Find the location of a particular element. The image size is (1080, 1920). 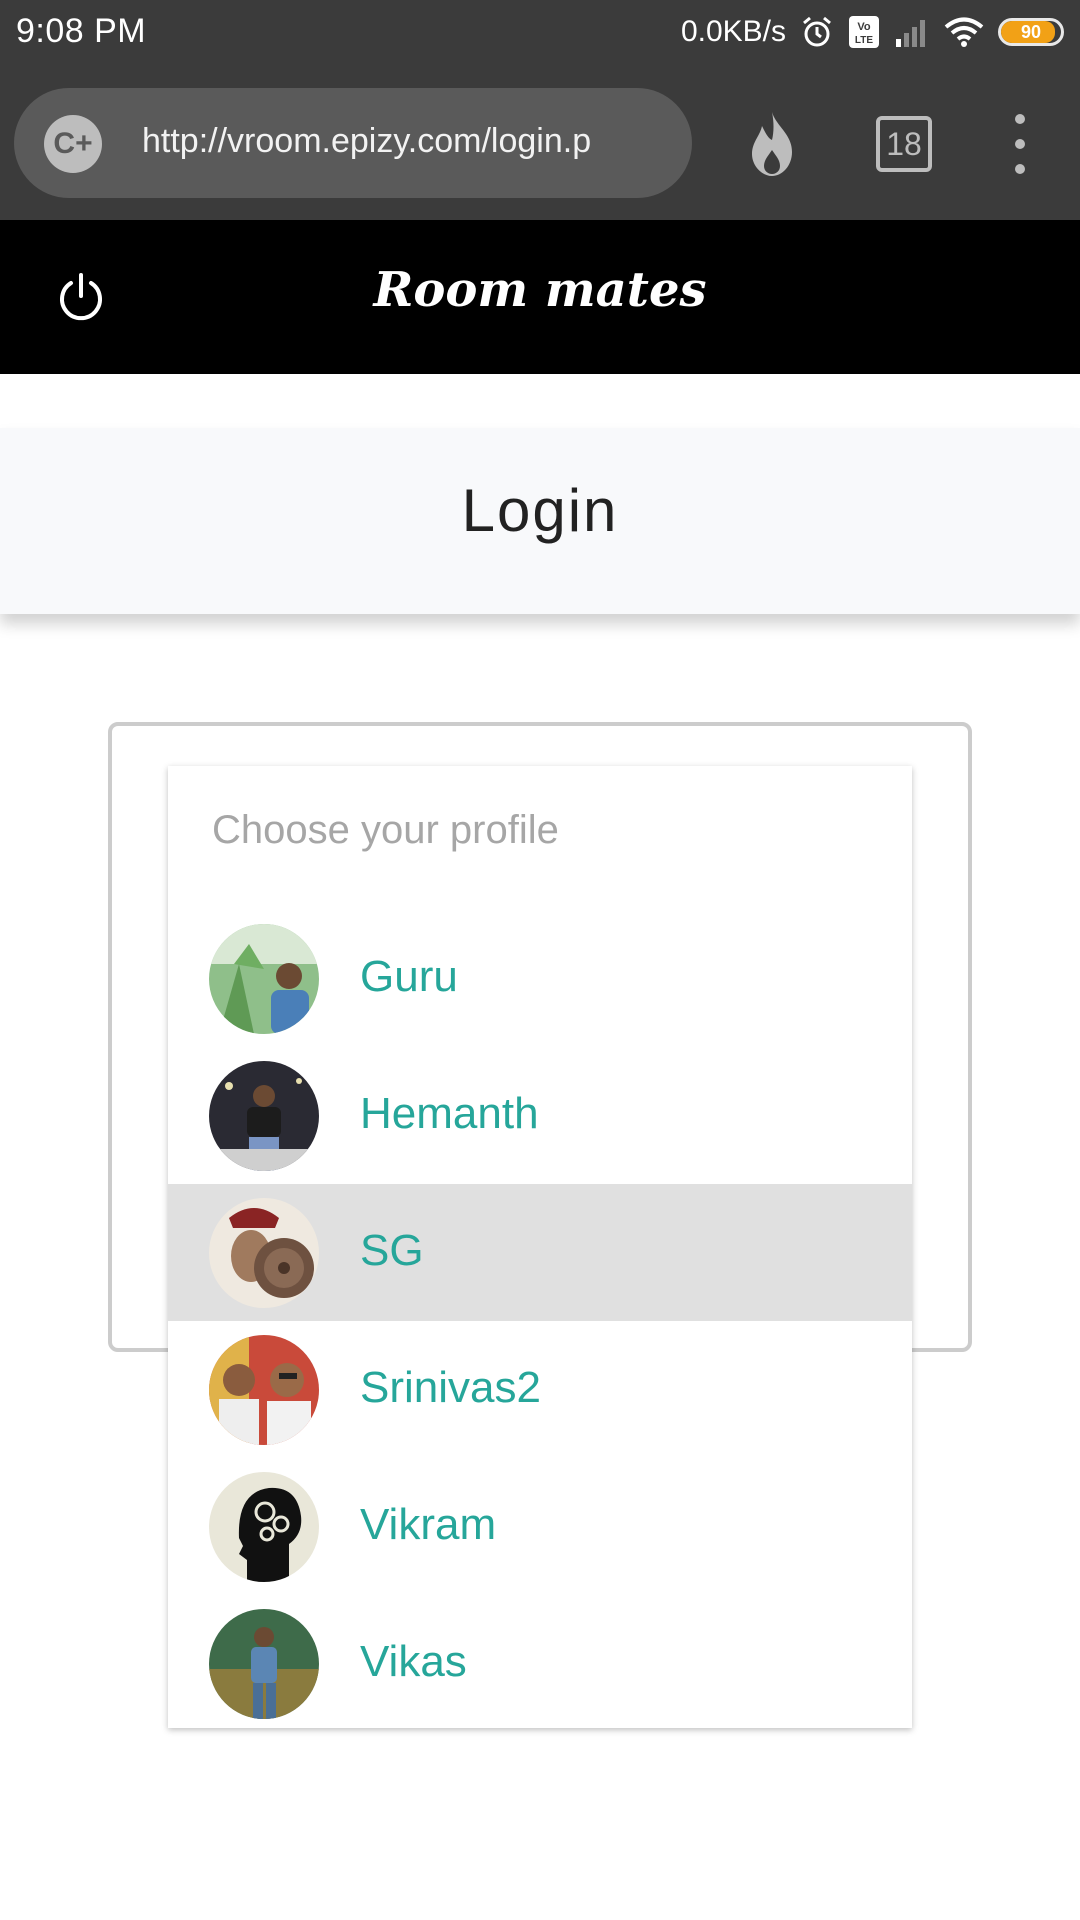

profile-option-vikas: Vikas is located at coordinates (540, 1663).